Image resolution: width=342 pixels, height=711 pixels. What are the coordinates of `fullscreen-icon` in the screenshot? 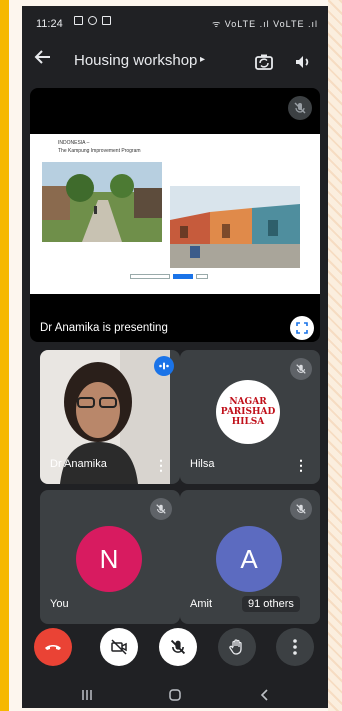 It's located at (302, 328).